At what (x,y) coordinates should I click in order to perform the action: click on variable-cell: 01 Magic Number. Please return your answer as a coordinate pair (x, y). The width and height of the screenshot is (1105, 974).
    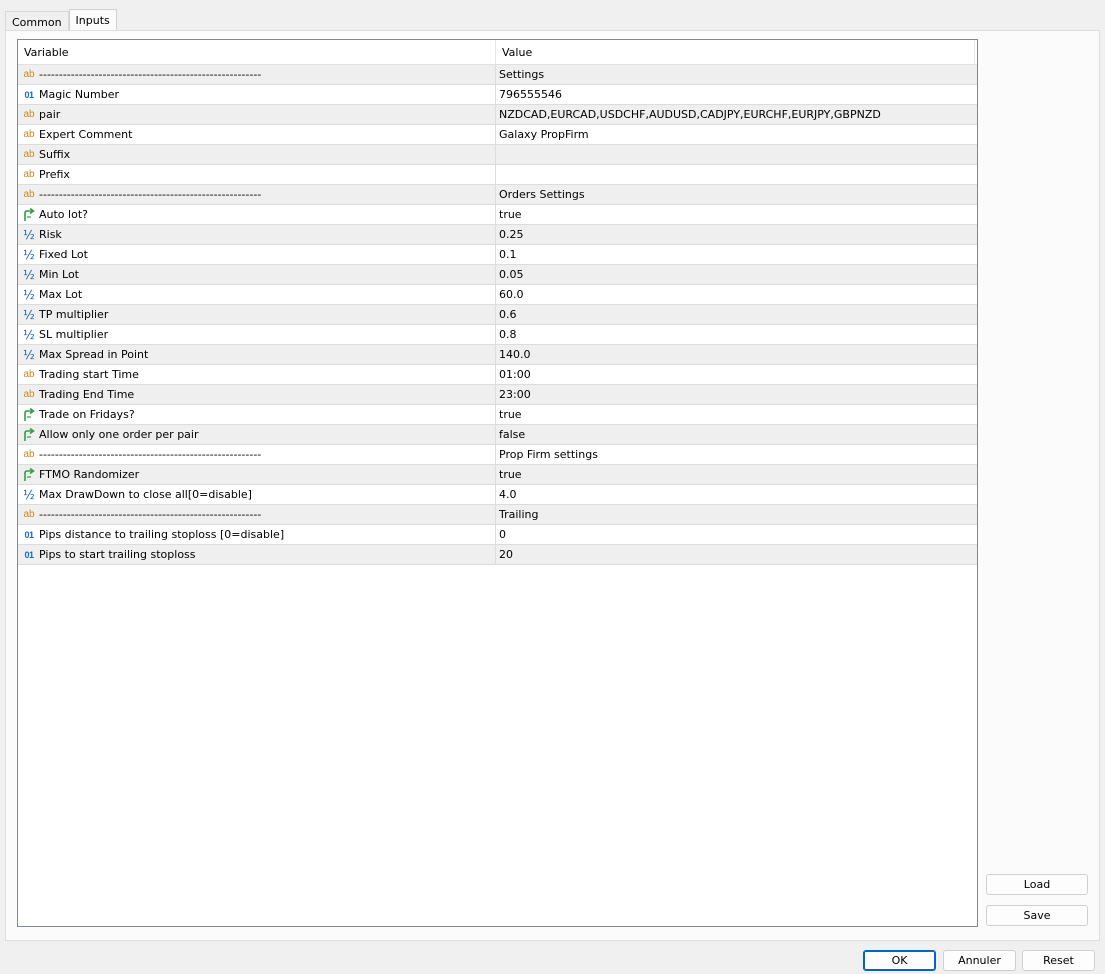
    Looking at the image, I should click on (257, 94).